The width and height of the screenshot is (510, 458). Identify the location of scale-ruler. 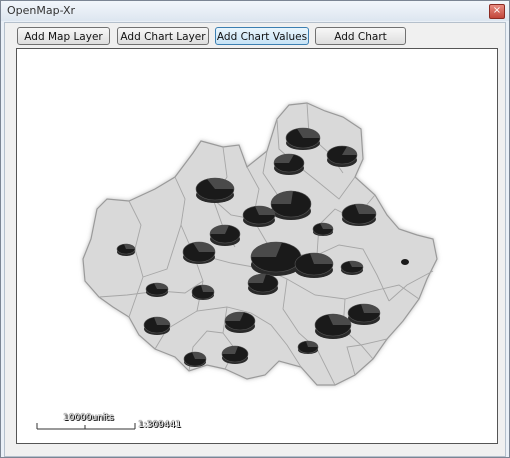
(86, 426).